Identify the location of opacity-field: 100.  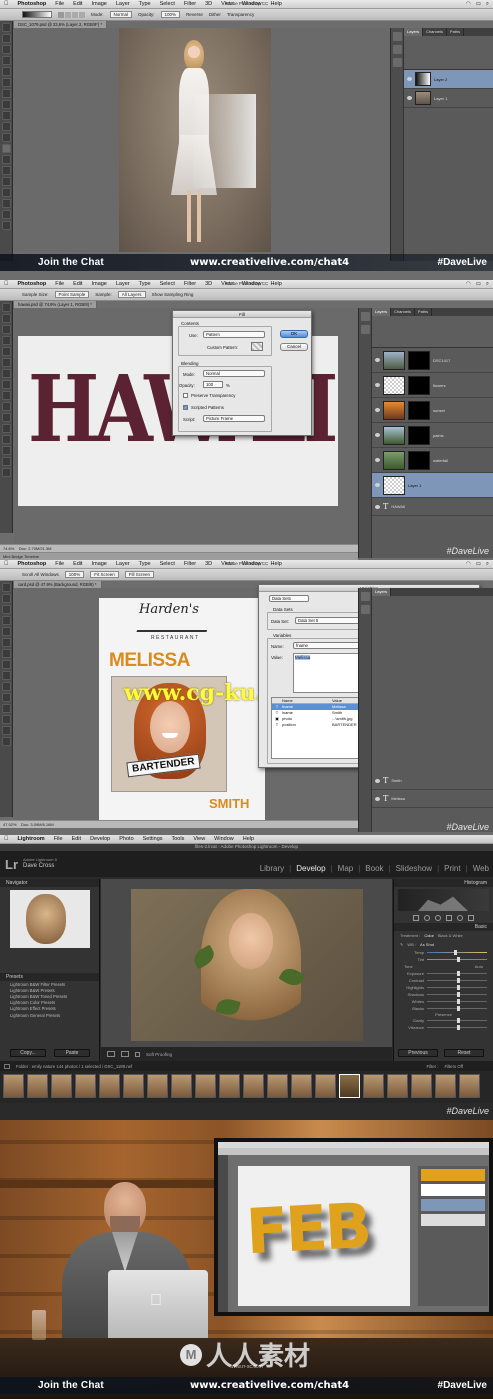
(213, 384).